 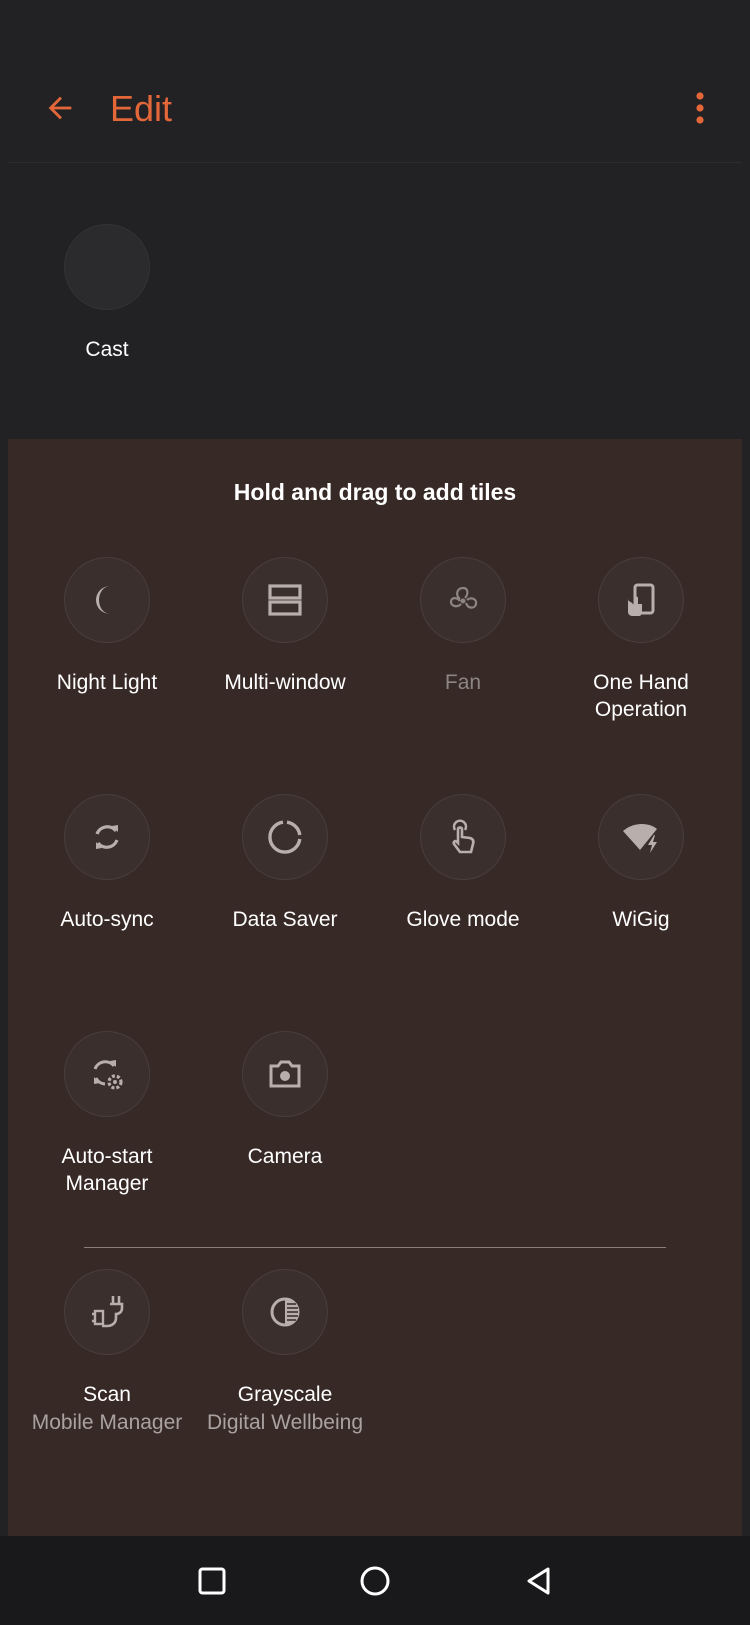 What do you see at coordinates (107, 919) in the screenshot?
I see `tile-label: Auto-sync` at bounding box center [107, 919].